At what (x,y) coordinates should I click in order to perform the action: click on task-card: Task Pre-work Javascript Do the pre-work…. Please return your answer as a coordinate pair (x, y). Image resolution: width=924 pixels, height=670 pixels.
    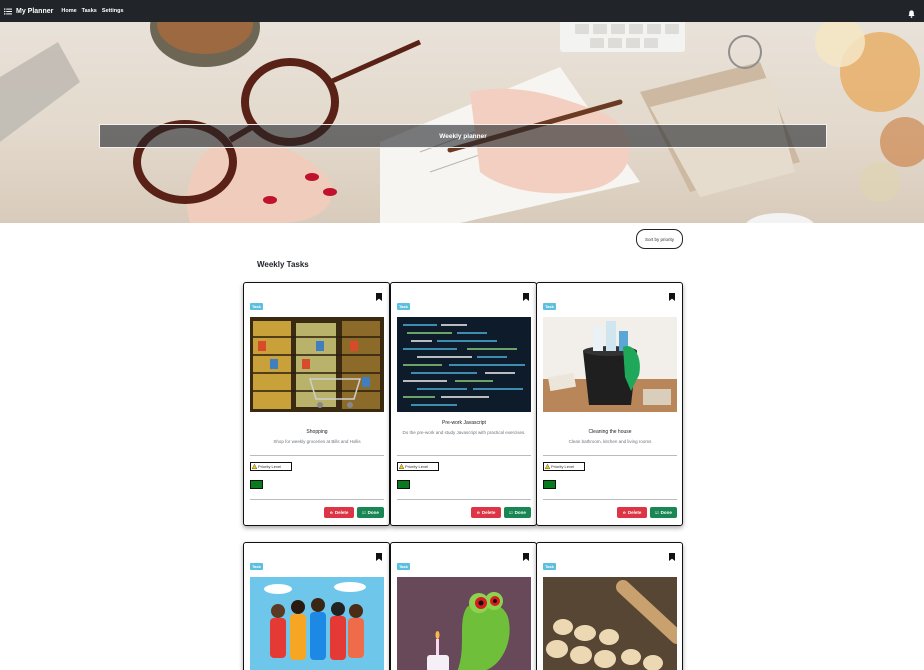
    Looking at the image, I should click on (463, 404).